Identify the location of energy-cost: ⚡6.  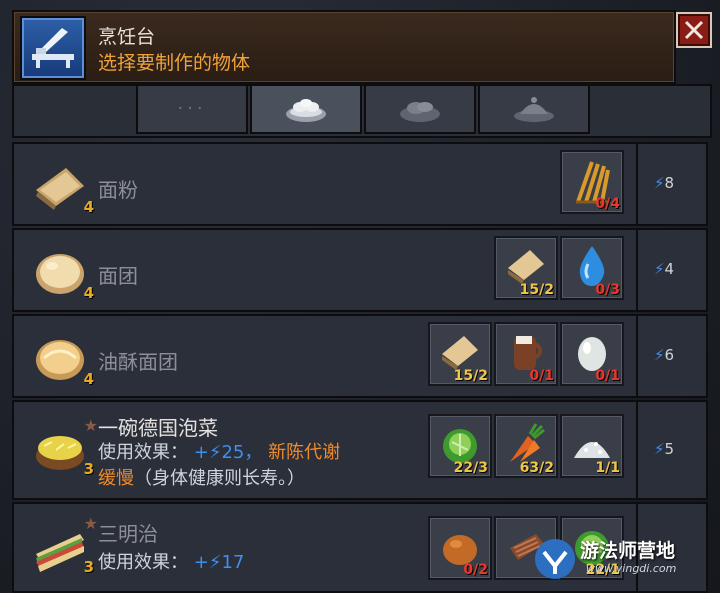
(664, 355).